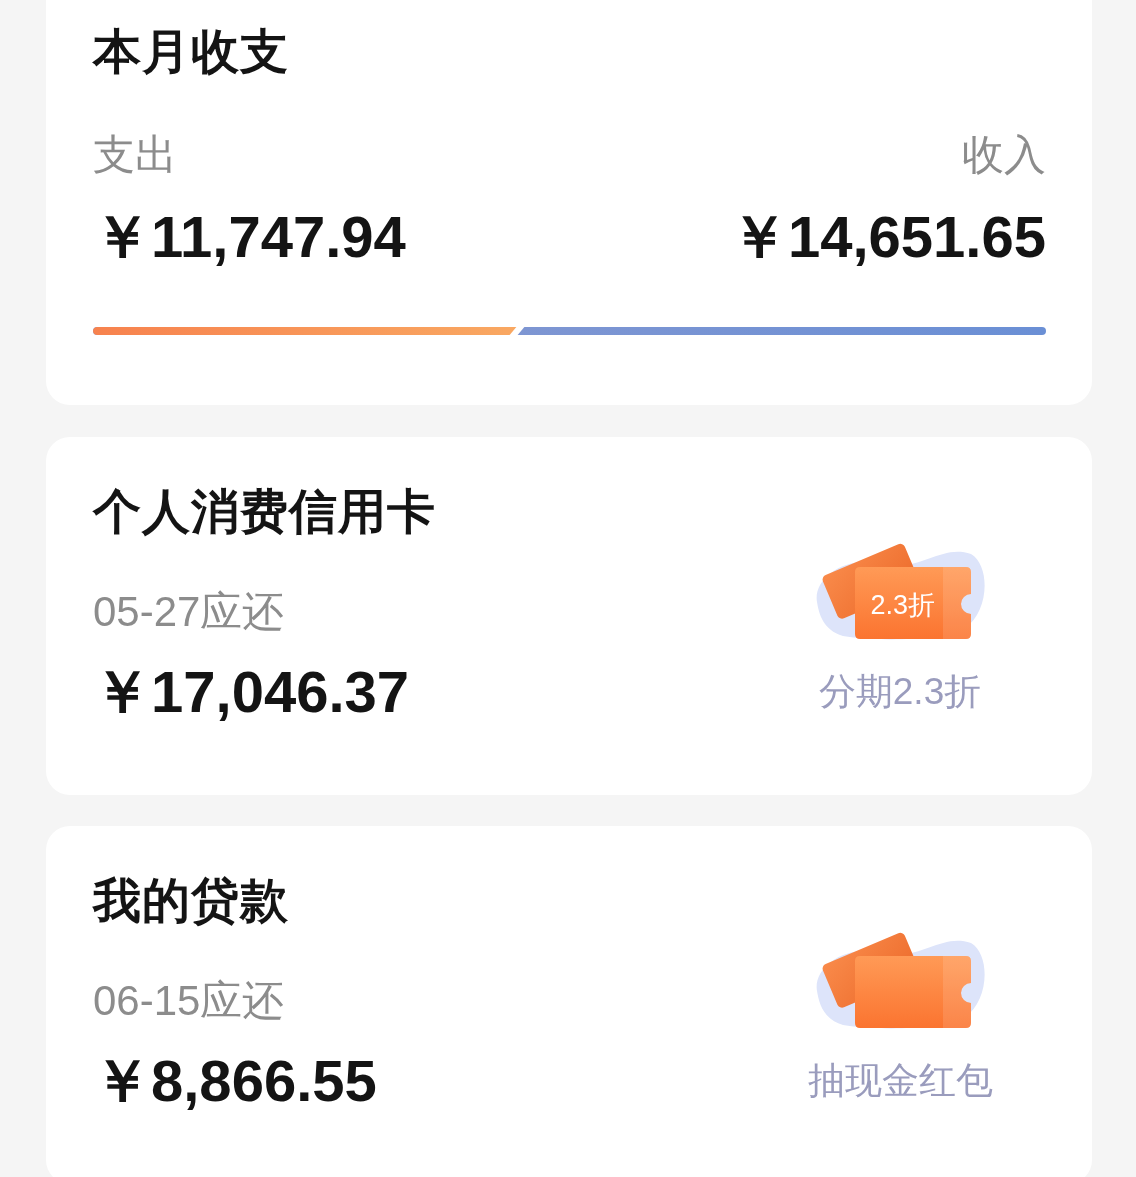 The height and width of the screenshot is (1177, 1136). What do you see at coordinates (265, 512) in the screenshot?
I see `card-title: 个人消费信用卡` at bounding box center [265, 512].